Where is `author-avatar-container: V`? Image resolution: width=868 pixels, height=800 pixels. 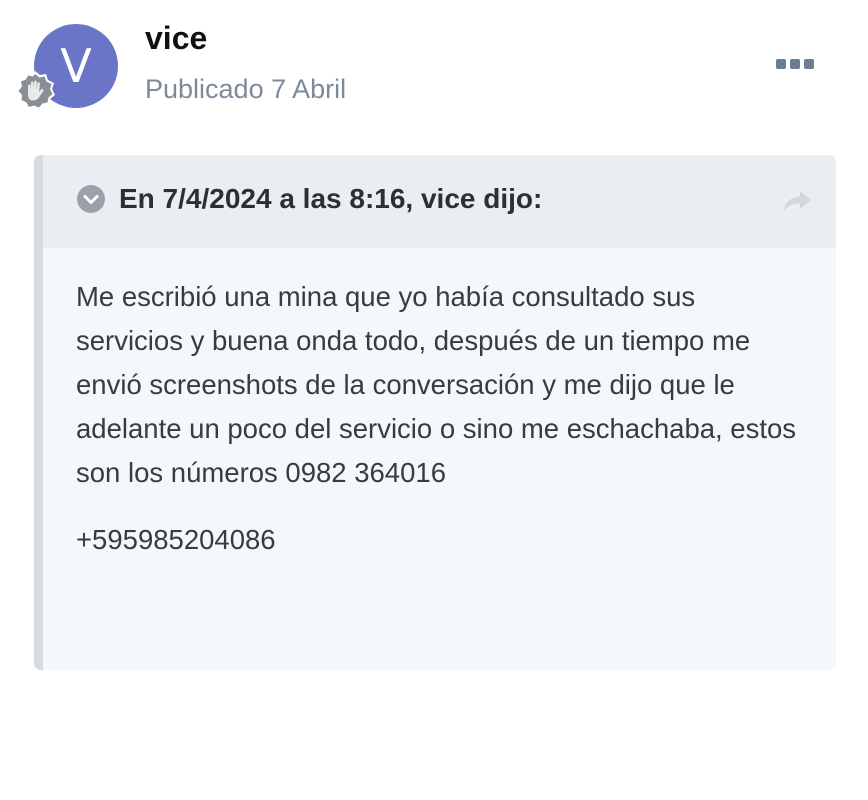 author-avatar-container: V is located at coordinates (66, 67).